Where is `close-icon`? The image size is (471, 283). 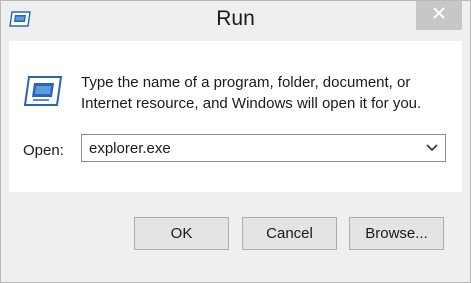
close-icon is located at coordinates (439, 15).